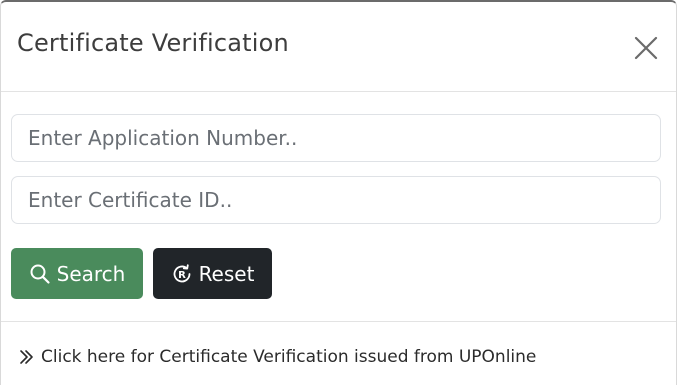 The image size is (677, 385). Describe the element at coordinates (336, 138) in the screenshot. I see `application-number-input` at that location.